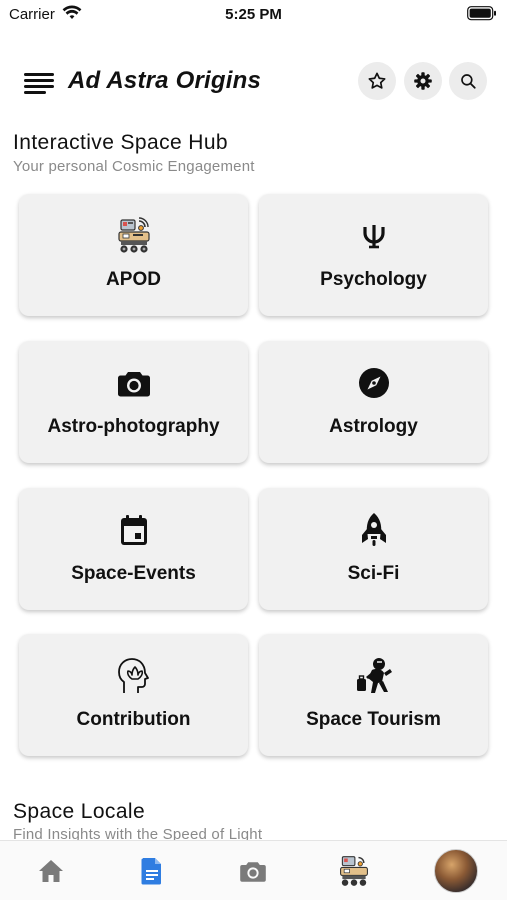 The width and height of the screenshot is (507, 900). I want to click on search-icon, so click(468, 81).